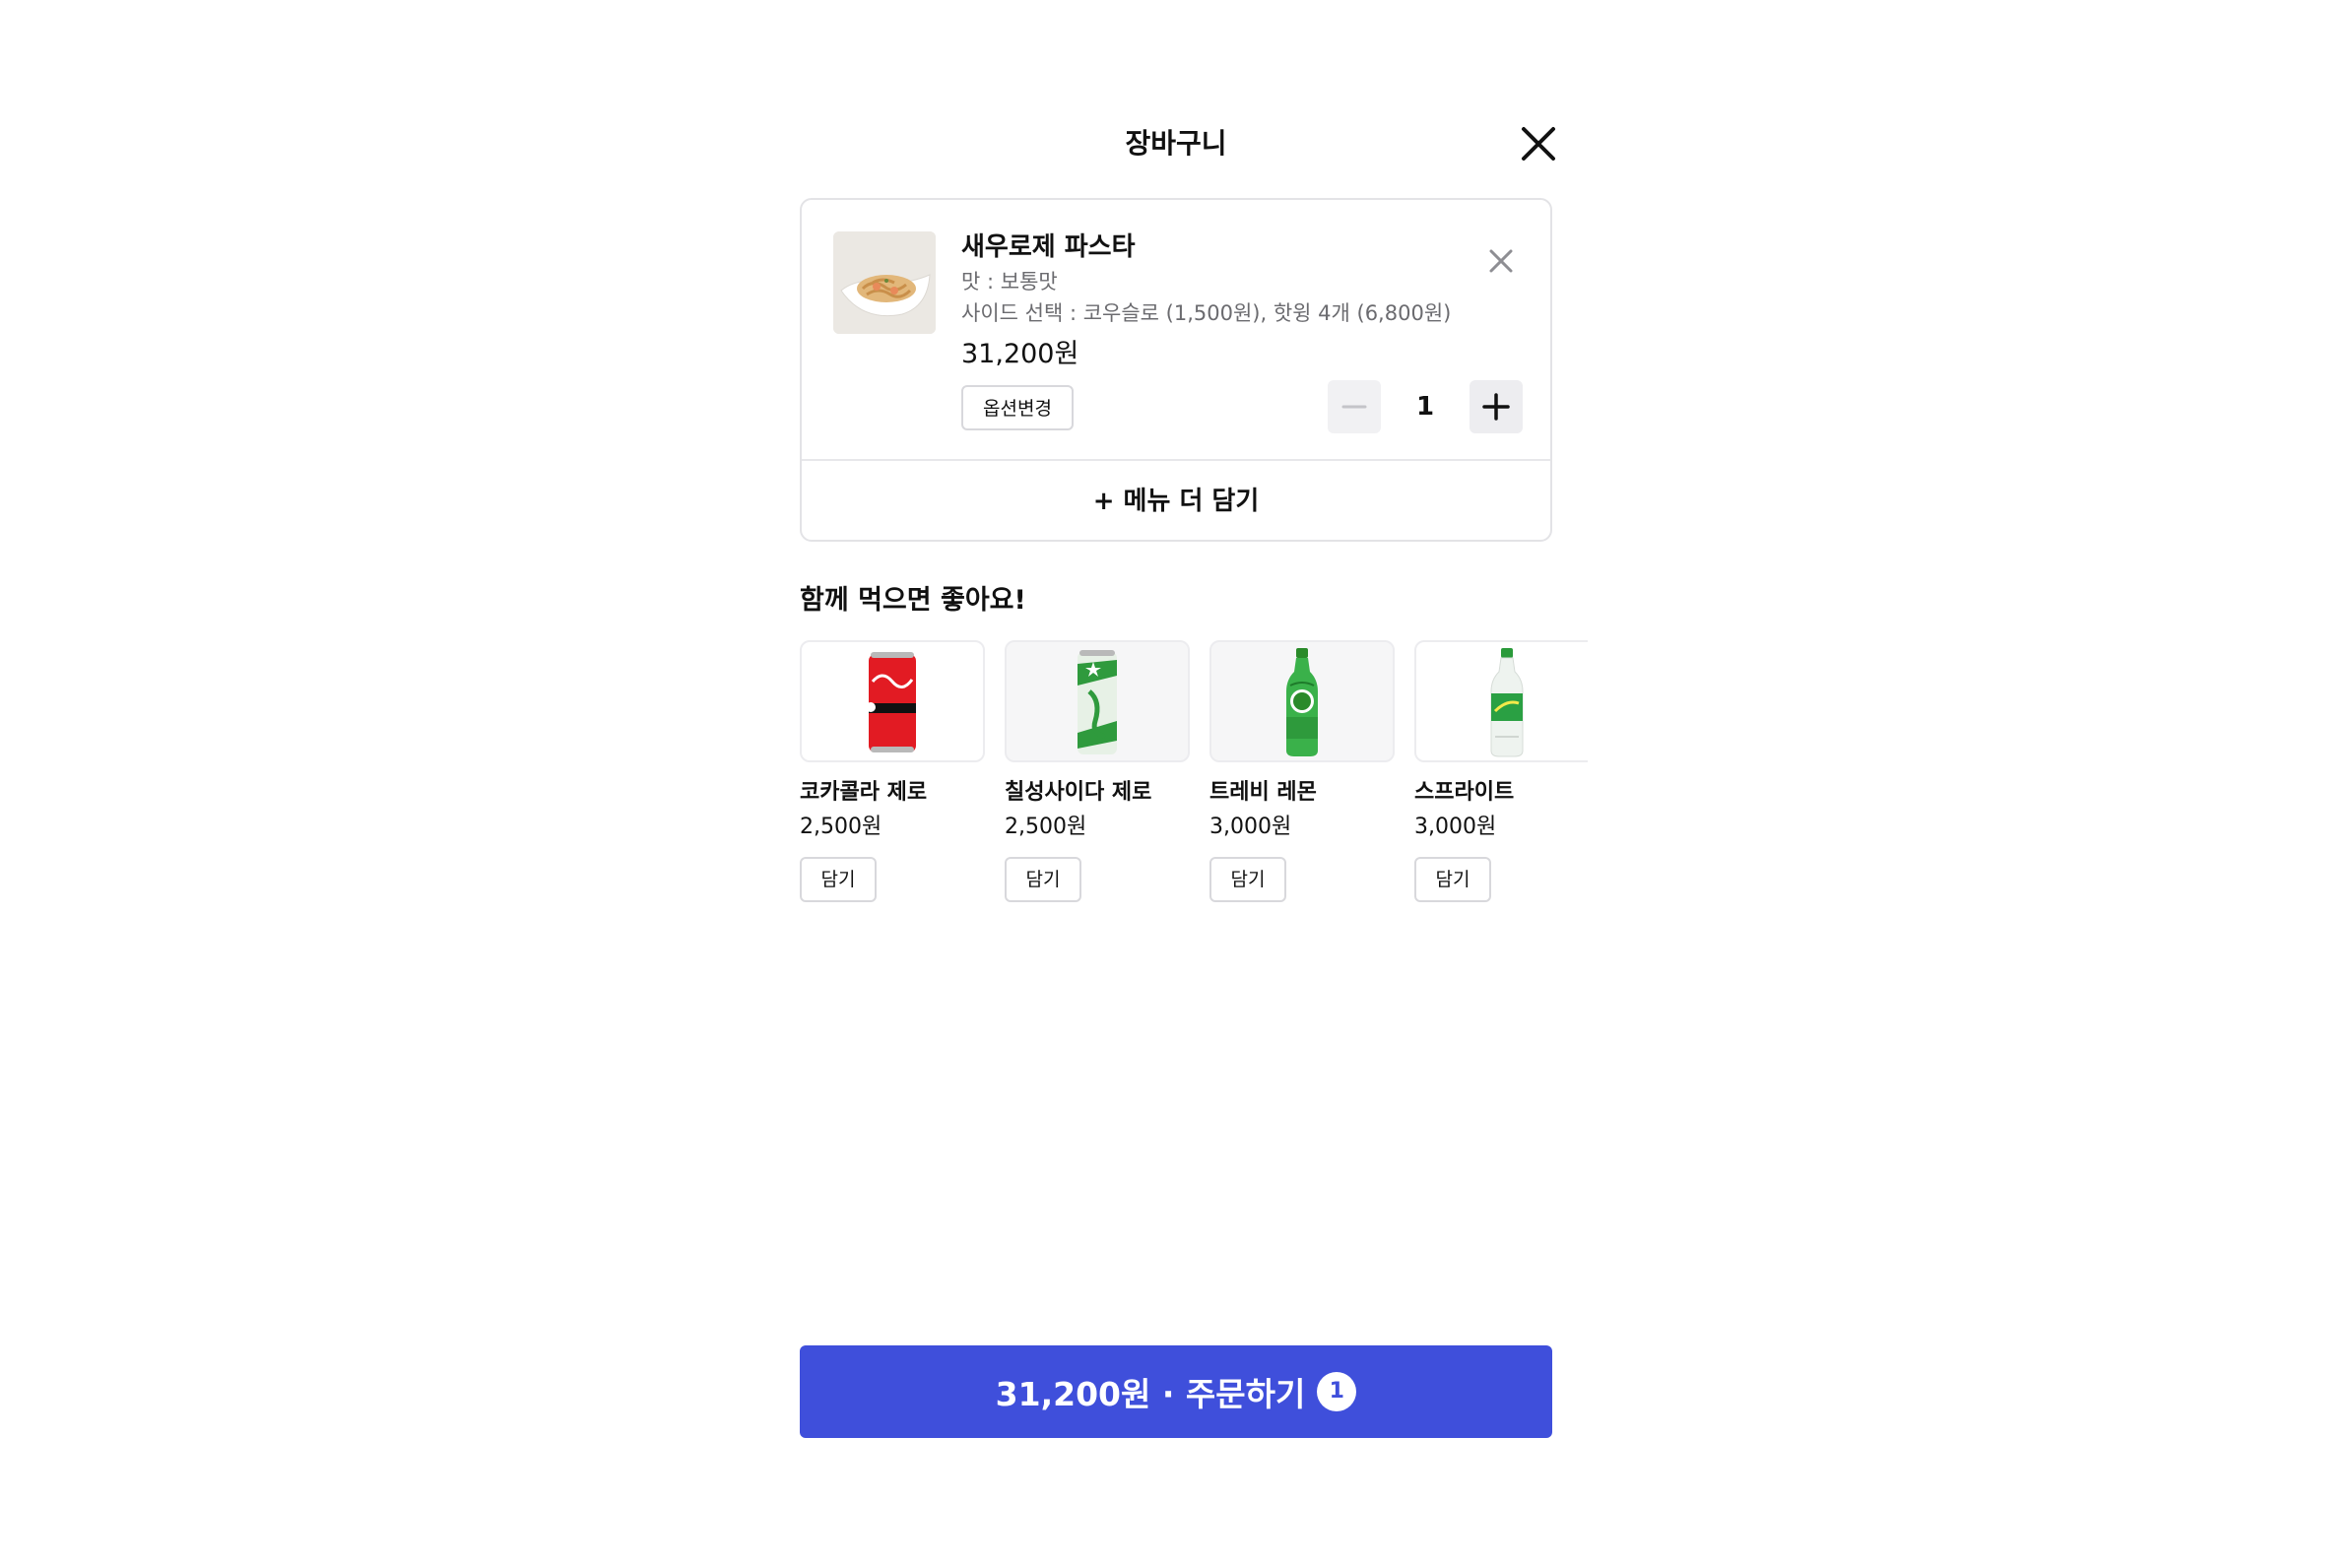 This screenshot has height=1568, width=2352. Describe the element at coordinates (1176, 144) in the screenshot. I see `page-title: 장바구니` at that location.